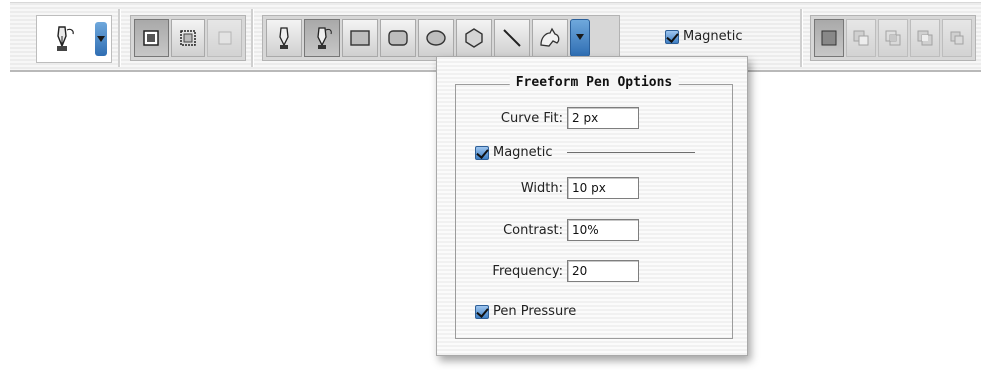  I want to click on polygon-icon, so click(474, 38).